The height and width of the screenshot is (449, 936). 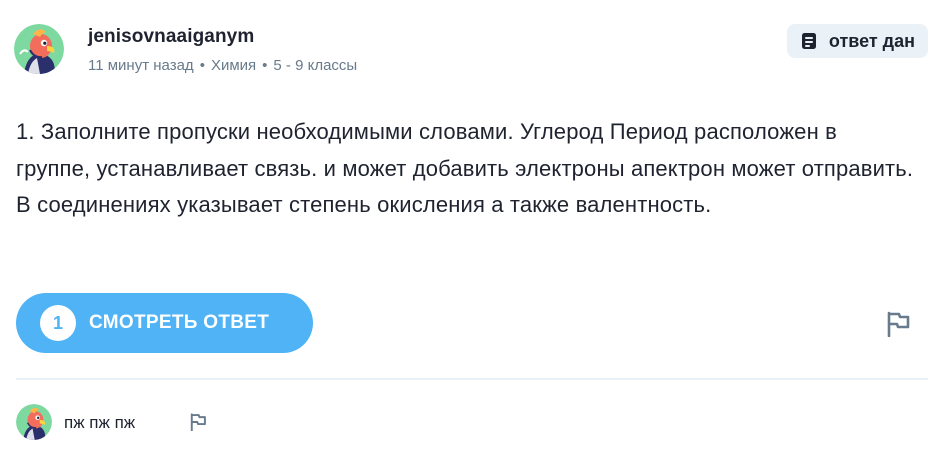 I want to click on answered-badge: ответ дан, so click(x=857, y=41).